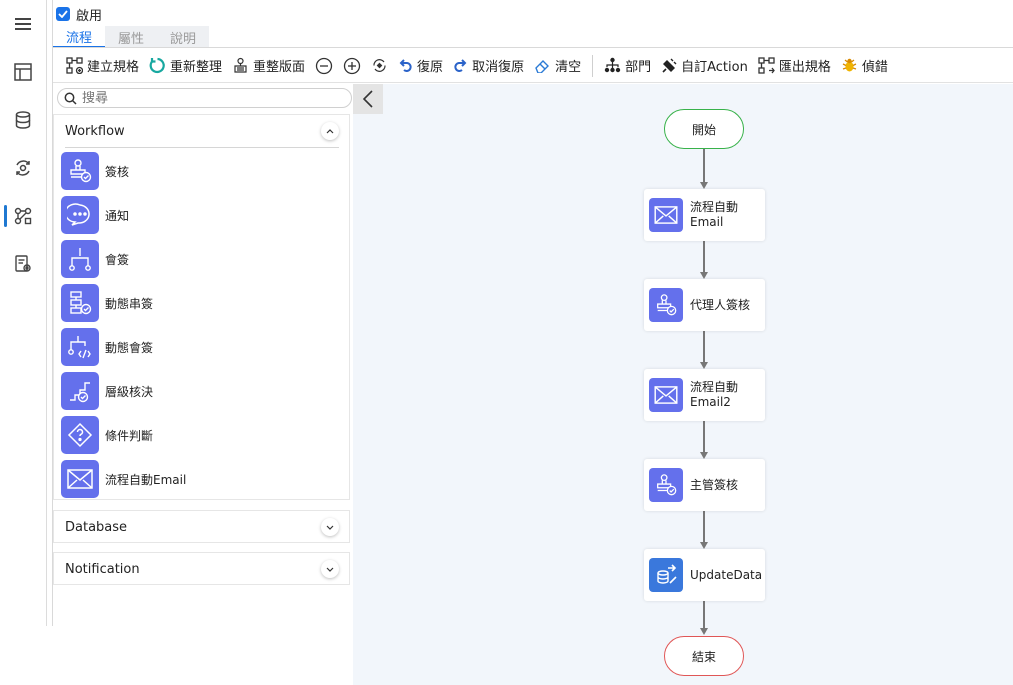 The height and width of the screenshot is (685, 1013). What do you see at coordinates (196, 67) in the screenshot?
I see `reorganize-label: 重新整理` at bounding box center [196, 67].